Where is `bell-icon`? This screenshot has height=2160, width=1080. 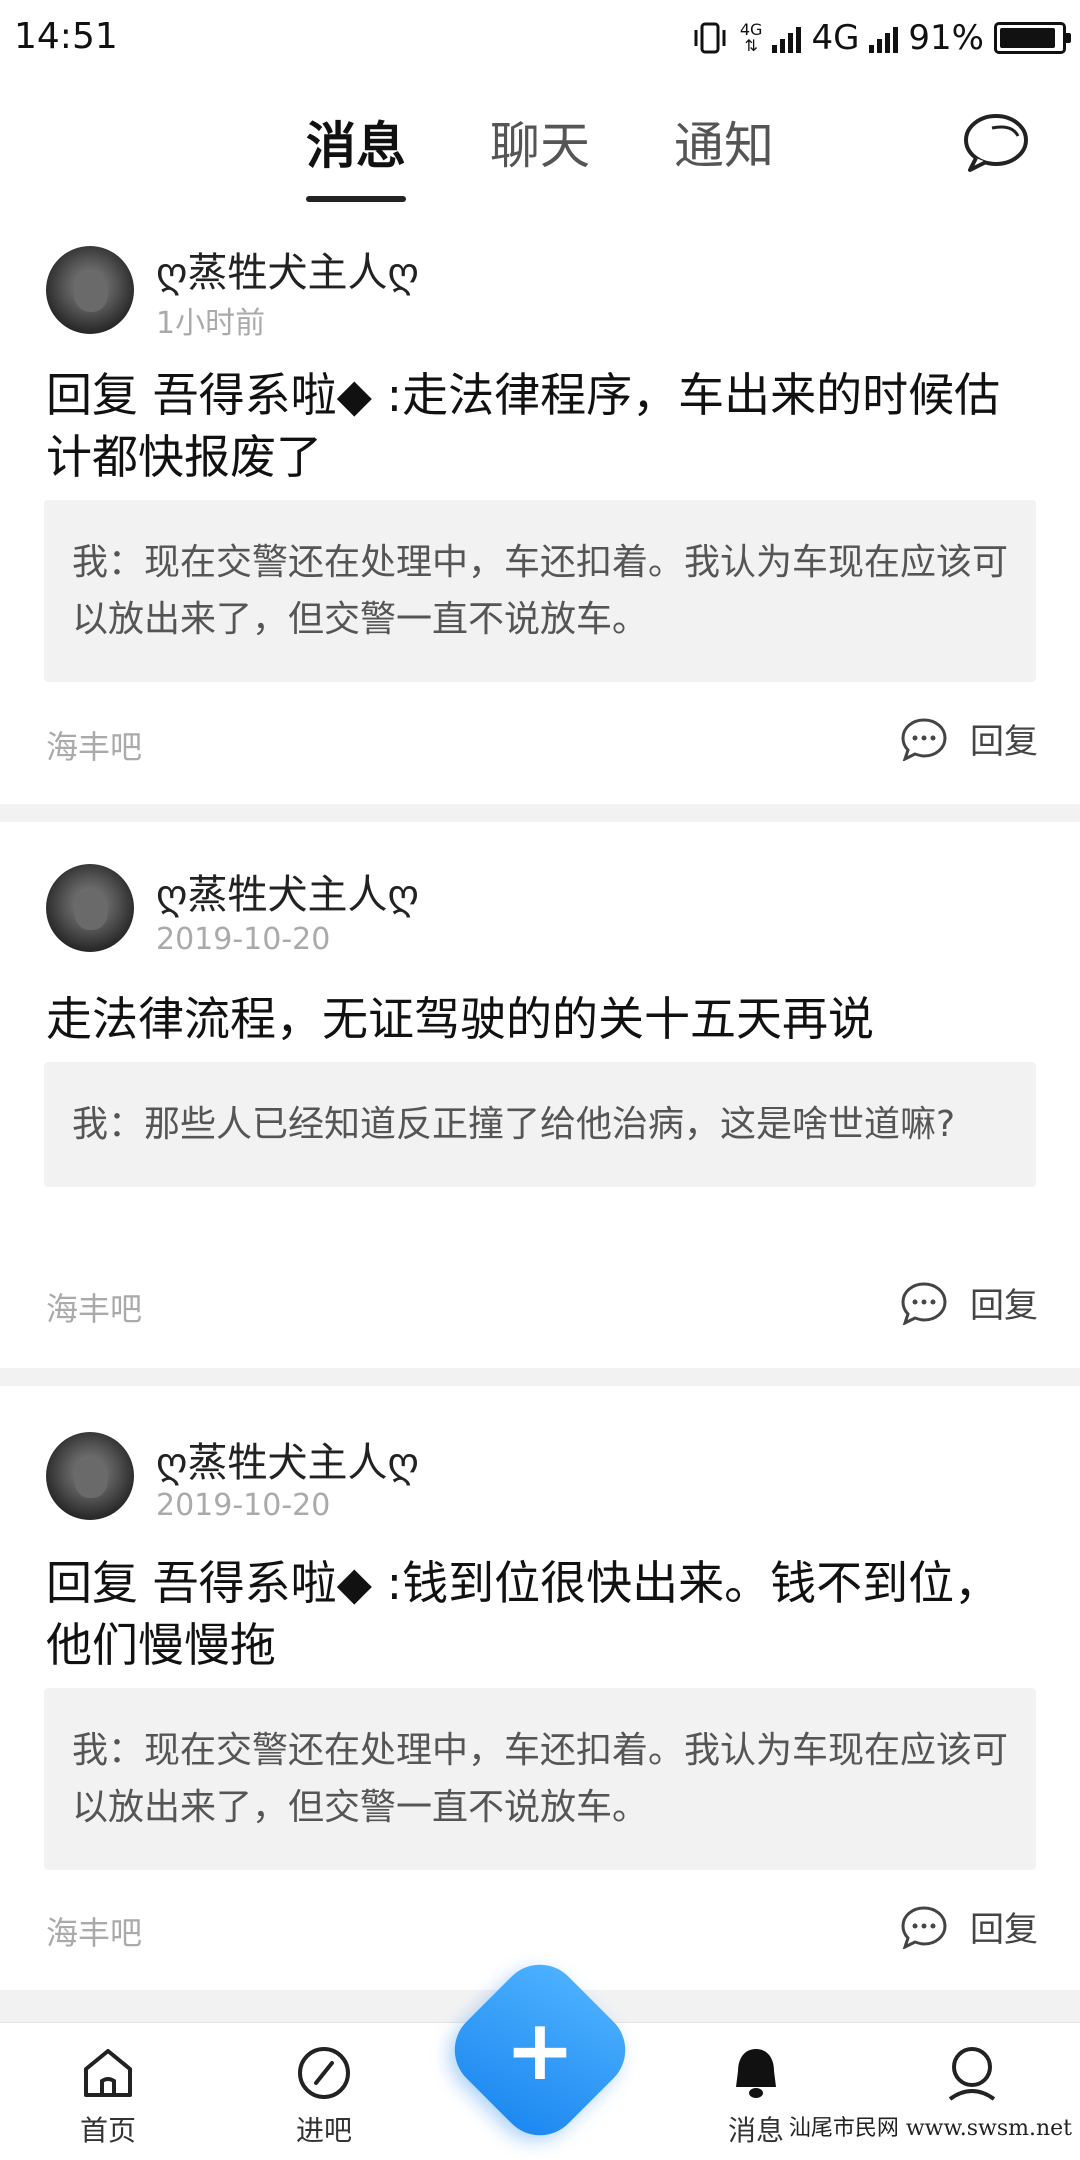
bell-icon is located at coordinates (756, 2073).